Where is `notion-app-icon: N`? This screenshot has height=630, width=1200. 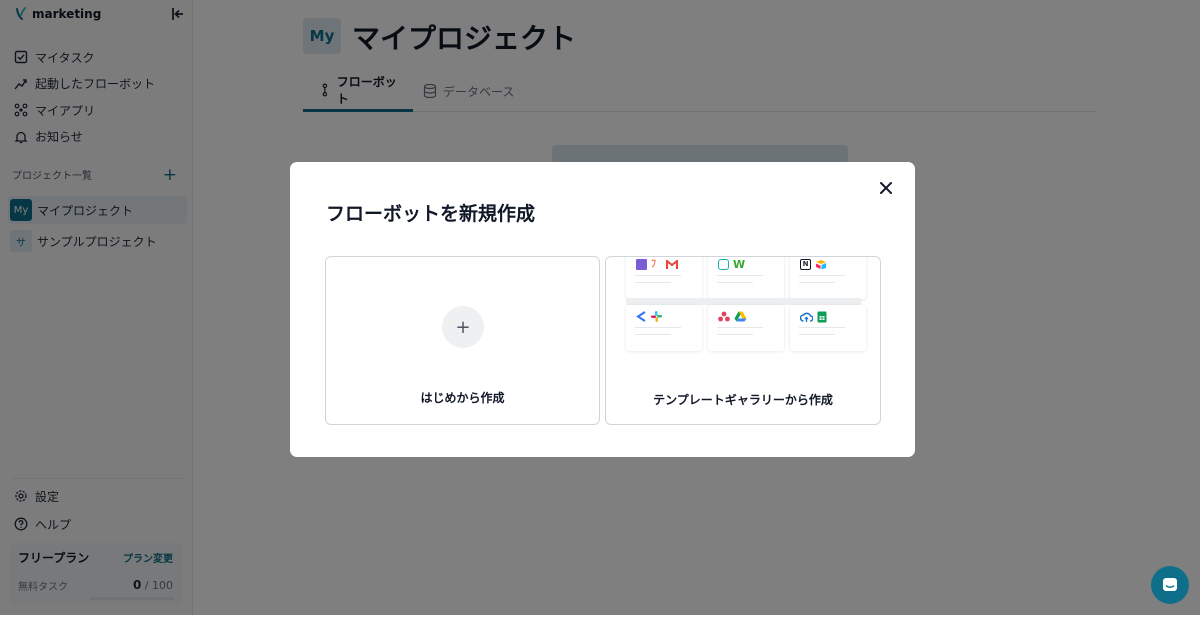
notion-app-icon: N is located at coordinates (805, 264).